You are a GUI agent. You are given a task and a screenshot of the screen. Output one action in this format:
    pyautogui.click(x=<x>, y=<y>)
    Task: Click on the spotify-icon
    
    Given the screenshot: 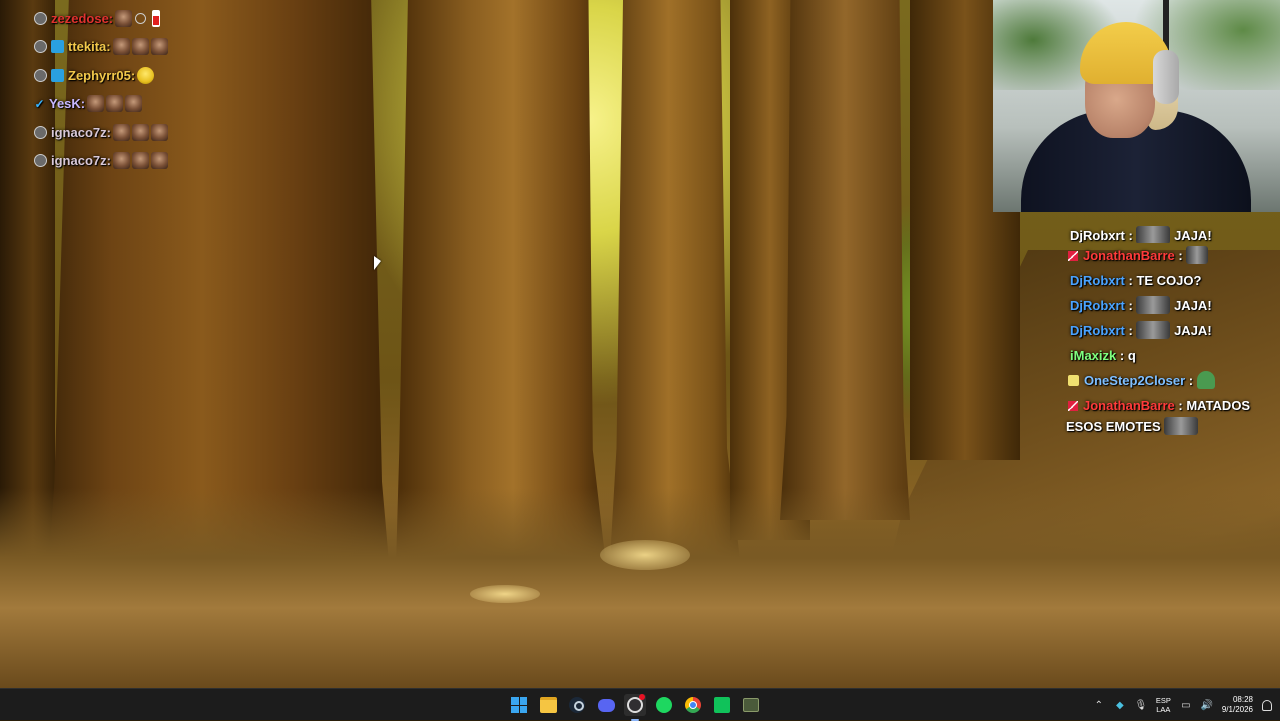 What is the action you would take?
    pyautogui.click(x=664, y=705)
    